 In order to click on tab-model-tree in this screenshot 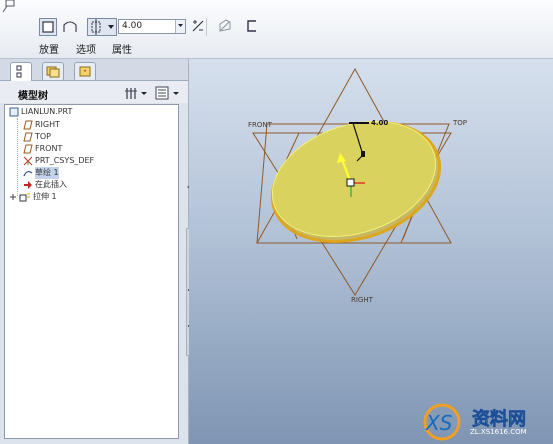, I will do `click(21, 71)`.